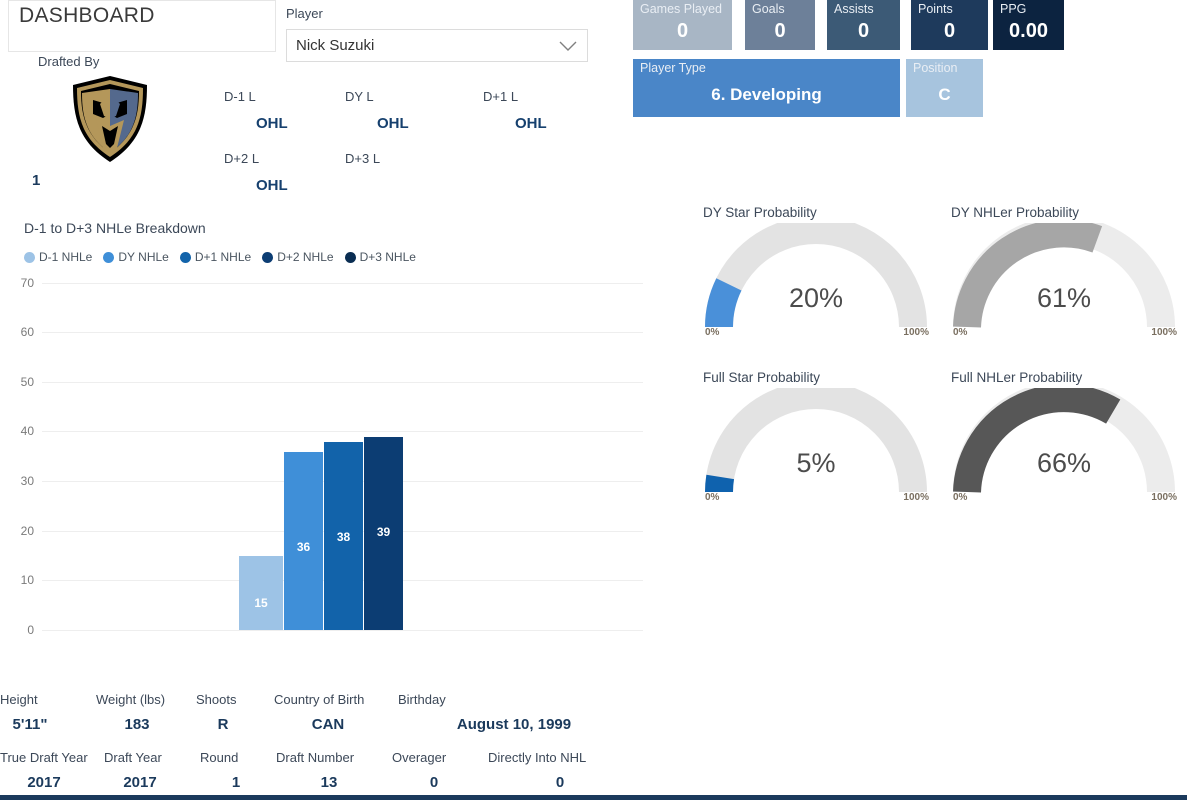  I want to click on y-axis-tick: 70, so click(27, 283).